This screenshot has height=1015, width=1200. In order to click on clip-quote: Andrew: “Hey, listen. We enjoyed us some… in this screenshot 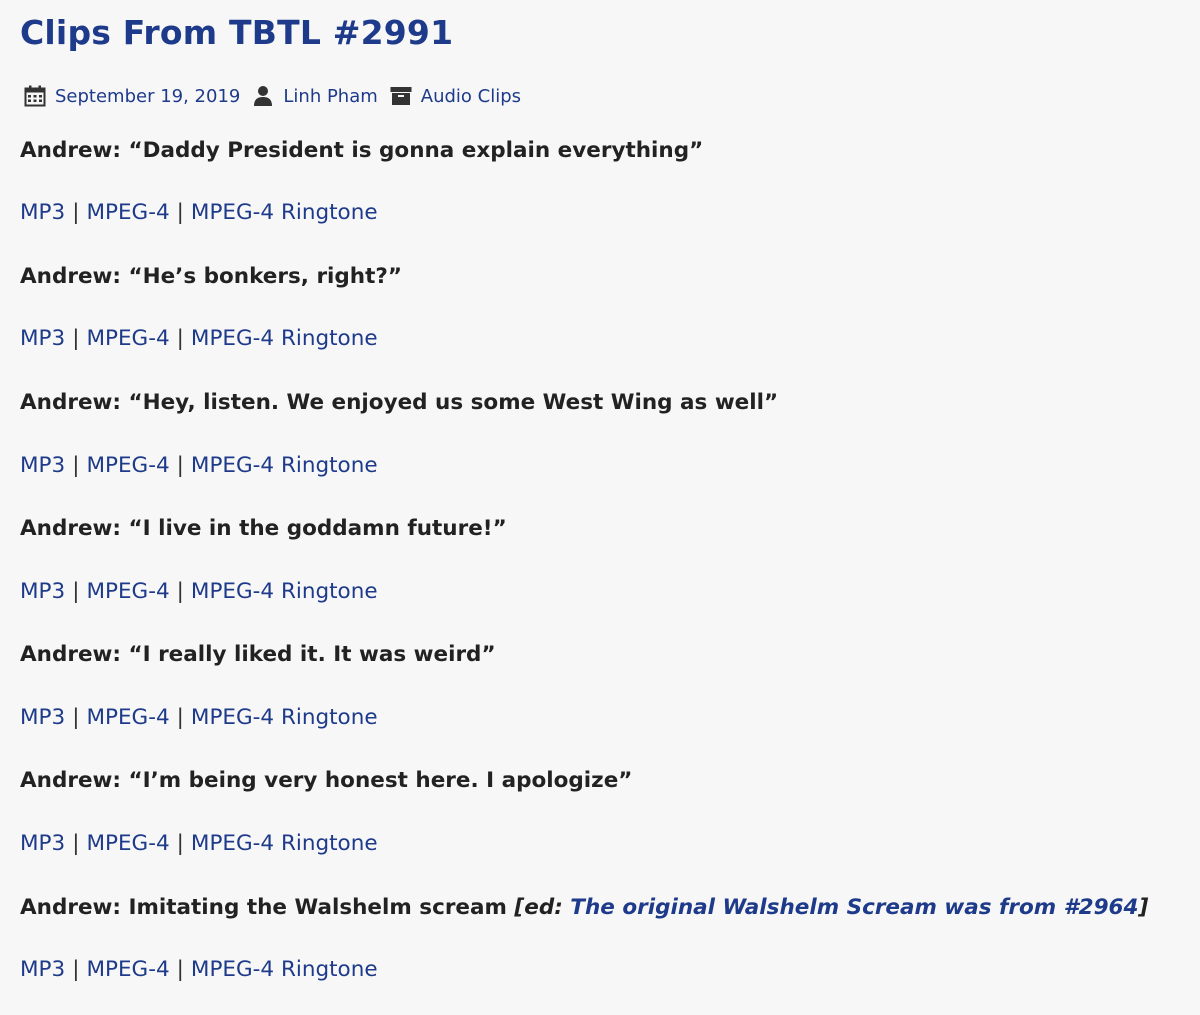, I will do `click(399, 402)`.